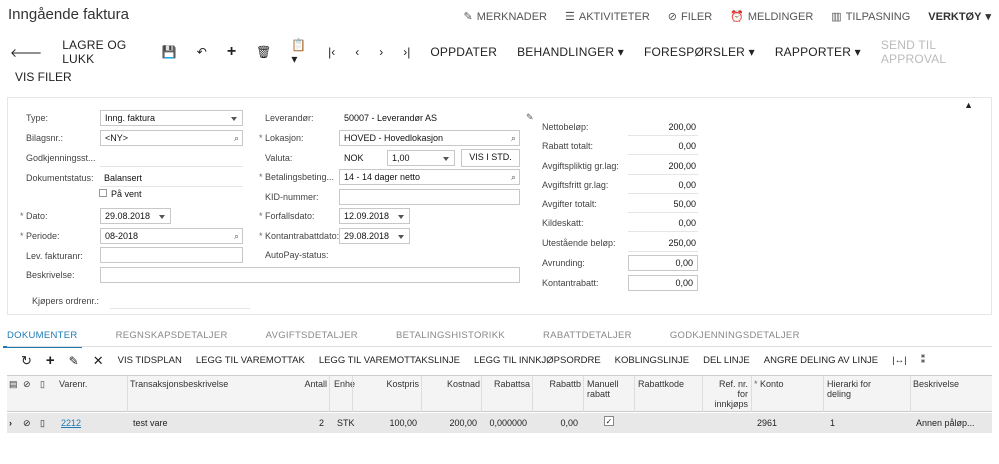 Image resolution: width=999 pixels, height=464 pixels. I want to click on next-button: ›, so click(381, 52).